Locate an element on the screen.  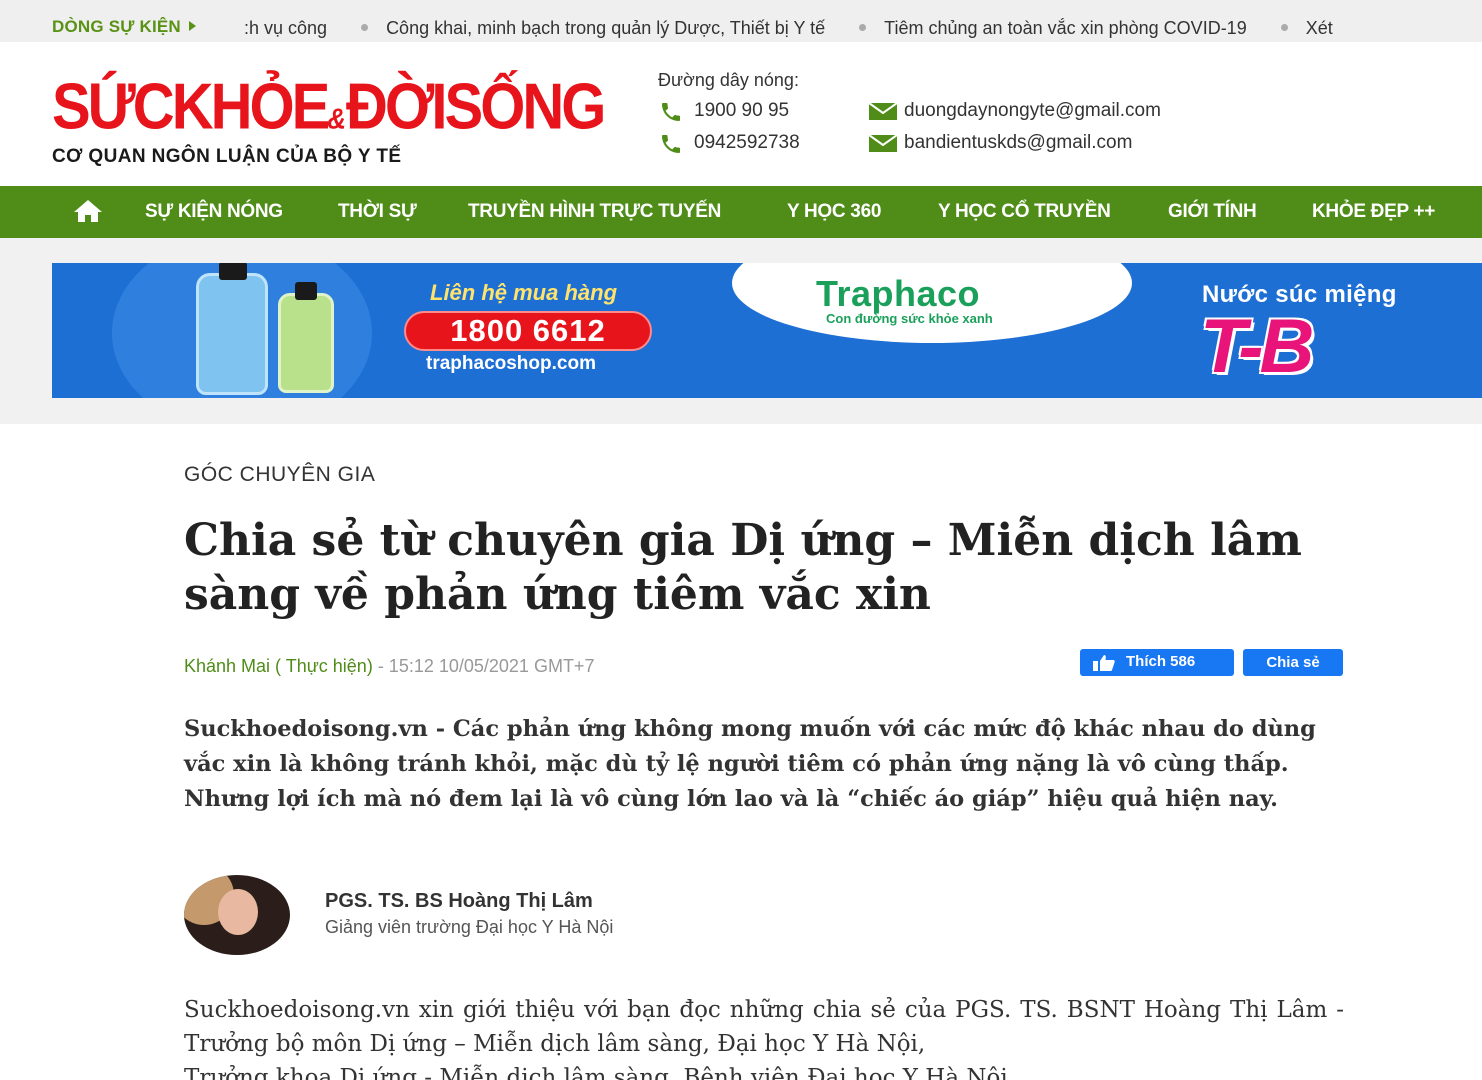
expert-name: PGS. TS. BS Hoàng Thị Lâm is located at coordinates (459, 901).